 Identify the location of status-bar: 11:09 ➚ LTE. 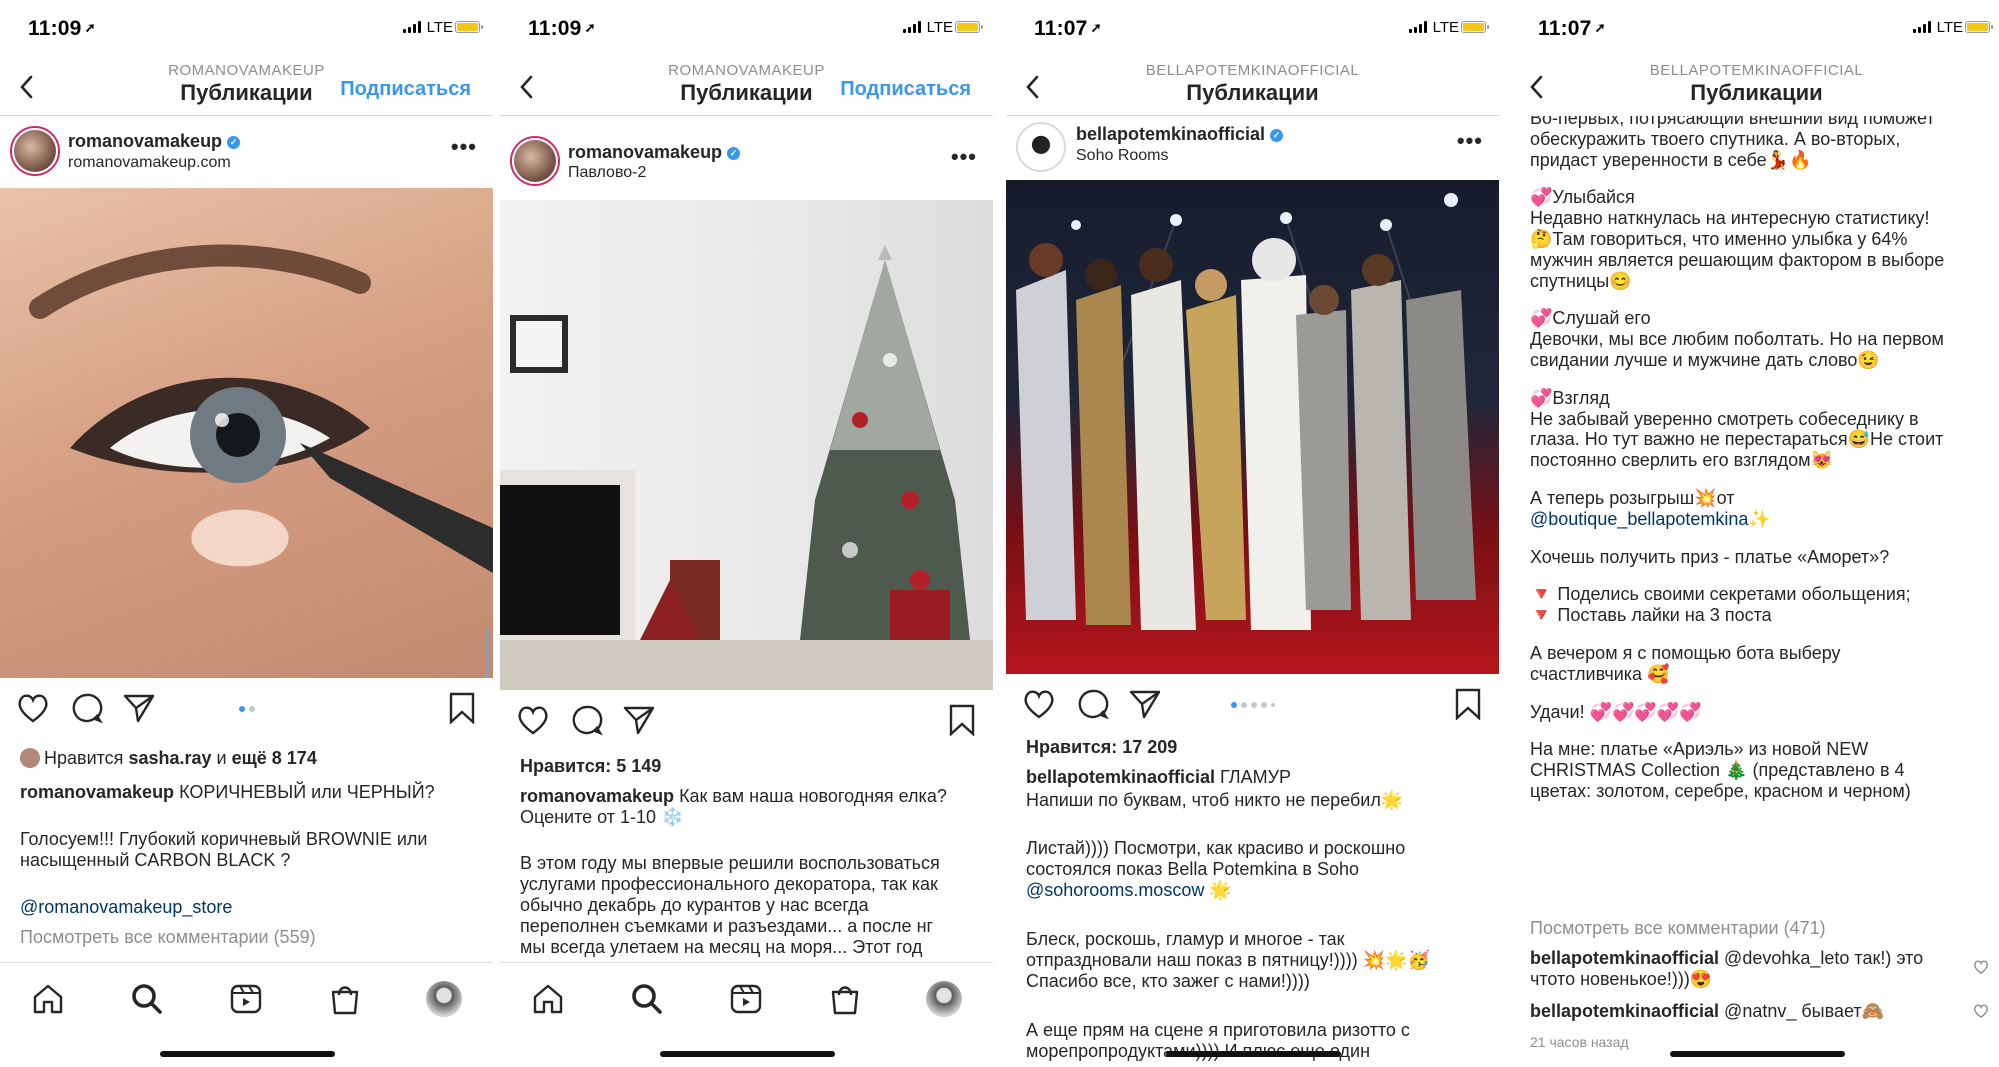
(746, 30).